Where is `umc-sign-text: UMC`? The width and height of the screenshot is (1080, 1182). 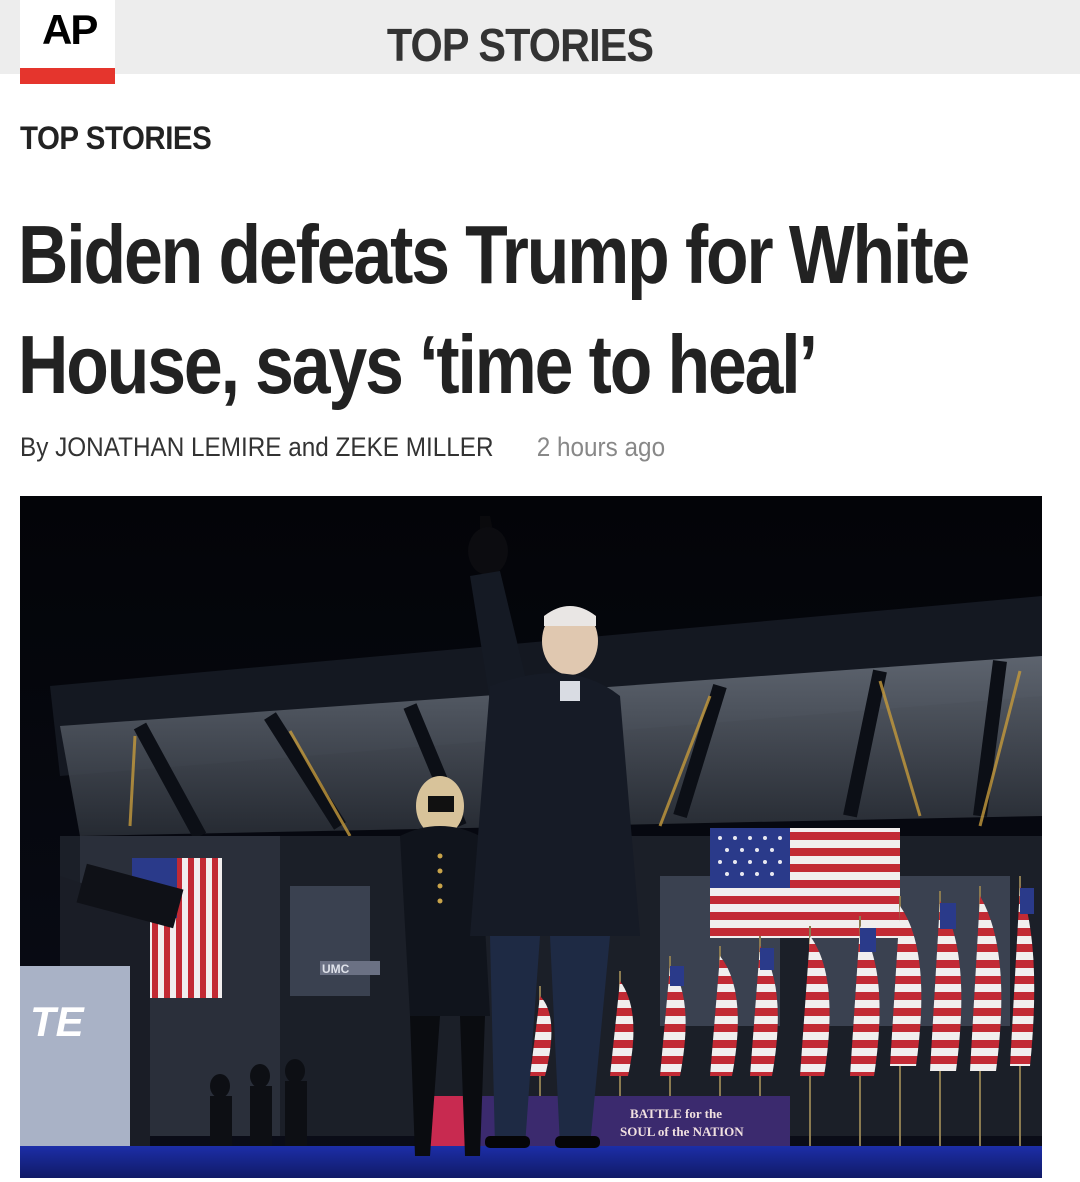
umc-sign-text: UMC is located at coordinates (336, 969).